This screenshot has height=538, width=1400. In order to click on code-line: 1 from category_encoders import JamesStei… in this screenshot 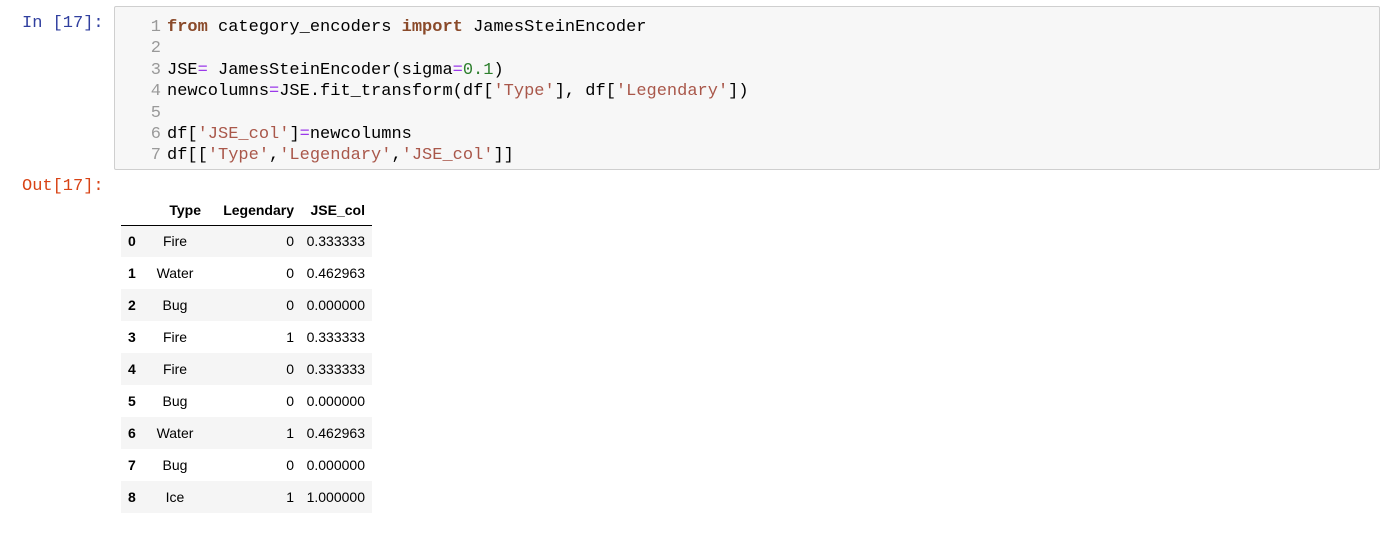, I will do `click(747, 28)`.